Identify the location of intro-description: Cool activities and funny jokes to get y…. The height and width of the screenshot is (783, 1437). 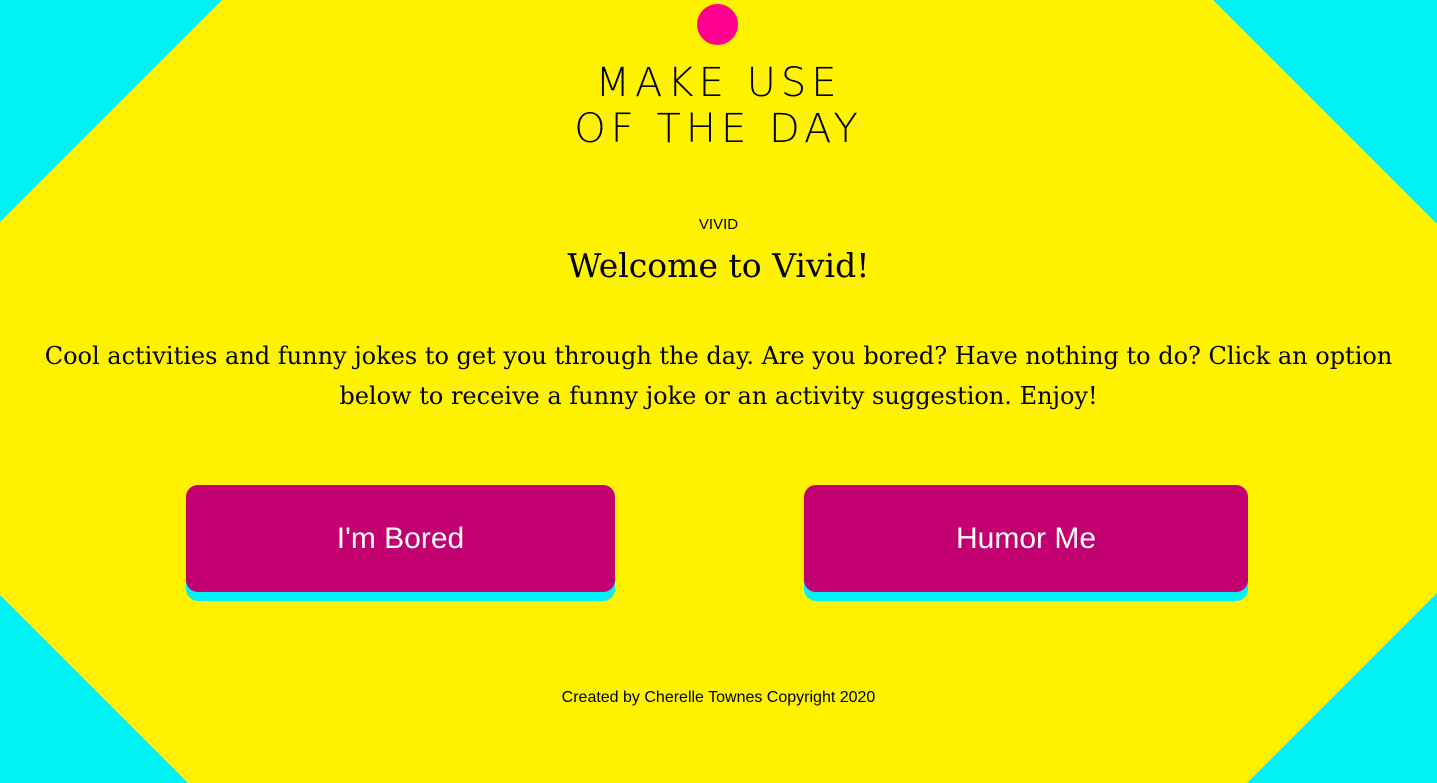
(718, 376).